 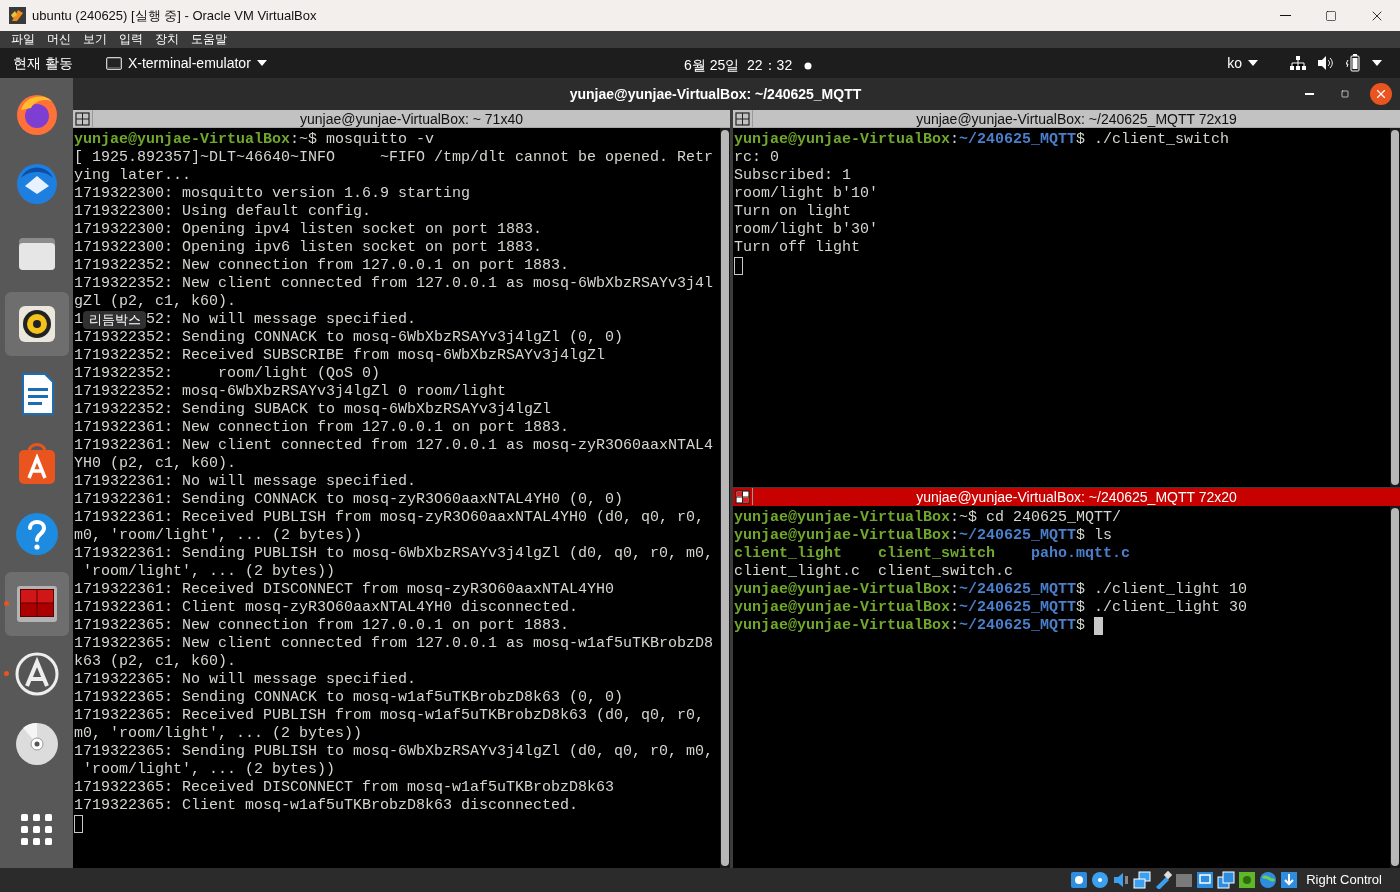 What do you see at coordinates (756, 157) in the screenshot?
I see `terminal-line: rc: 0` at bounding box center [756, 157].